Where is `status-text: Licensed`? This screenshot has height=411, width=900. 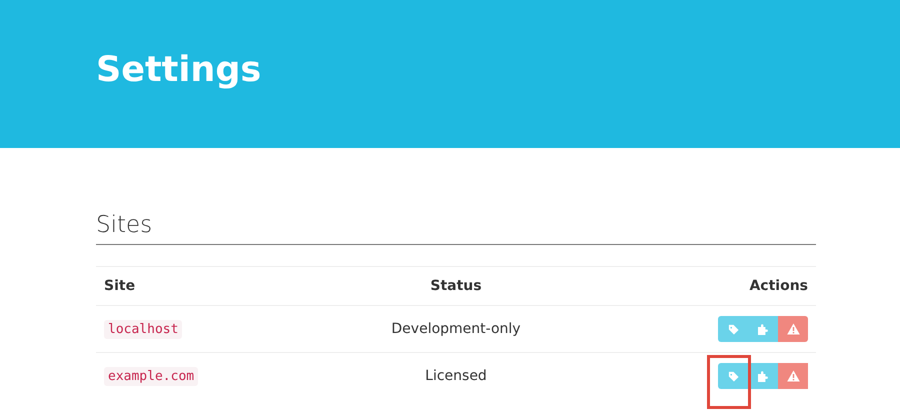 status-text: Licensed is located at coordinates (456, 376).